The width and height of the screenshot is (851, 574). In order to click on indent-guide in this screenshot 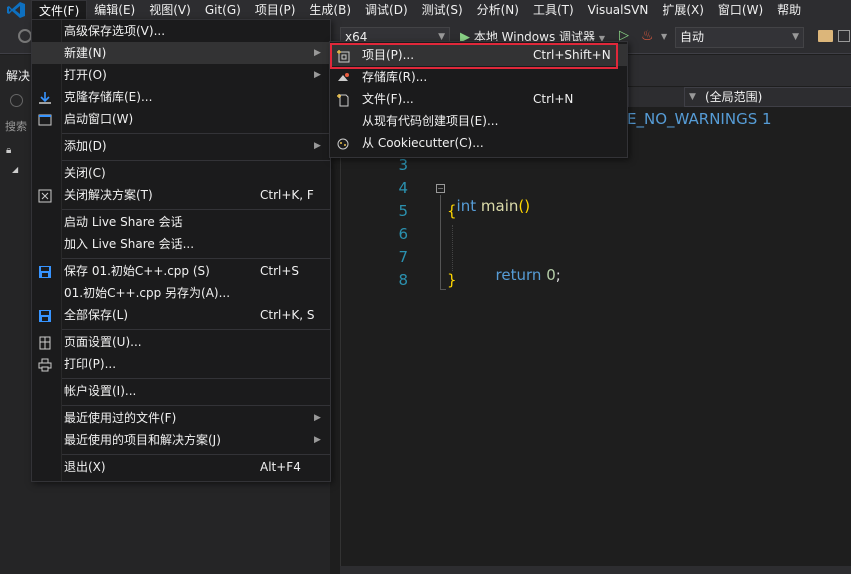, I will do `click(452, 248)`.